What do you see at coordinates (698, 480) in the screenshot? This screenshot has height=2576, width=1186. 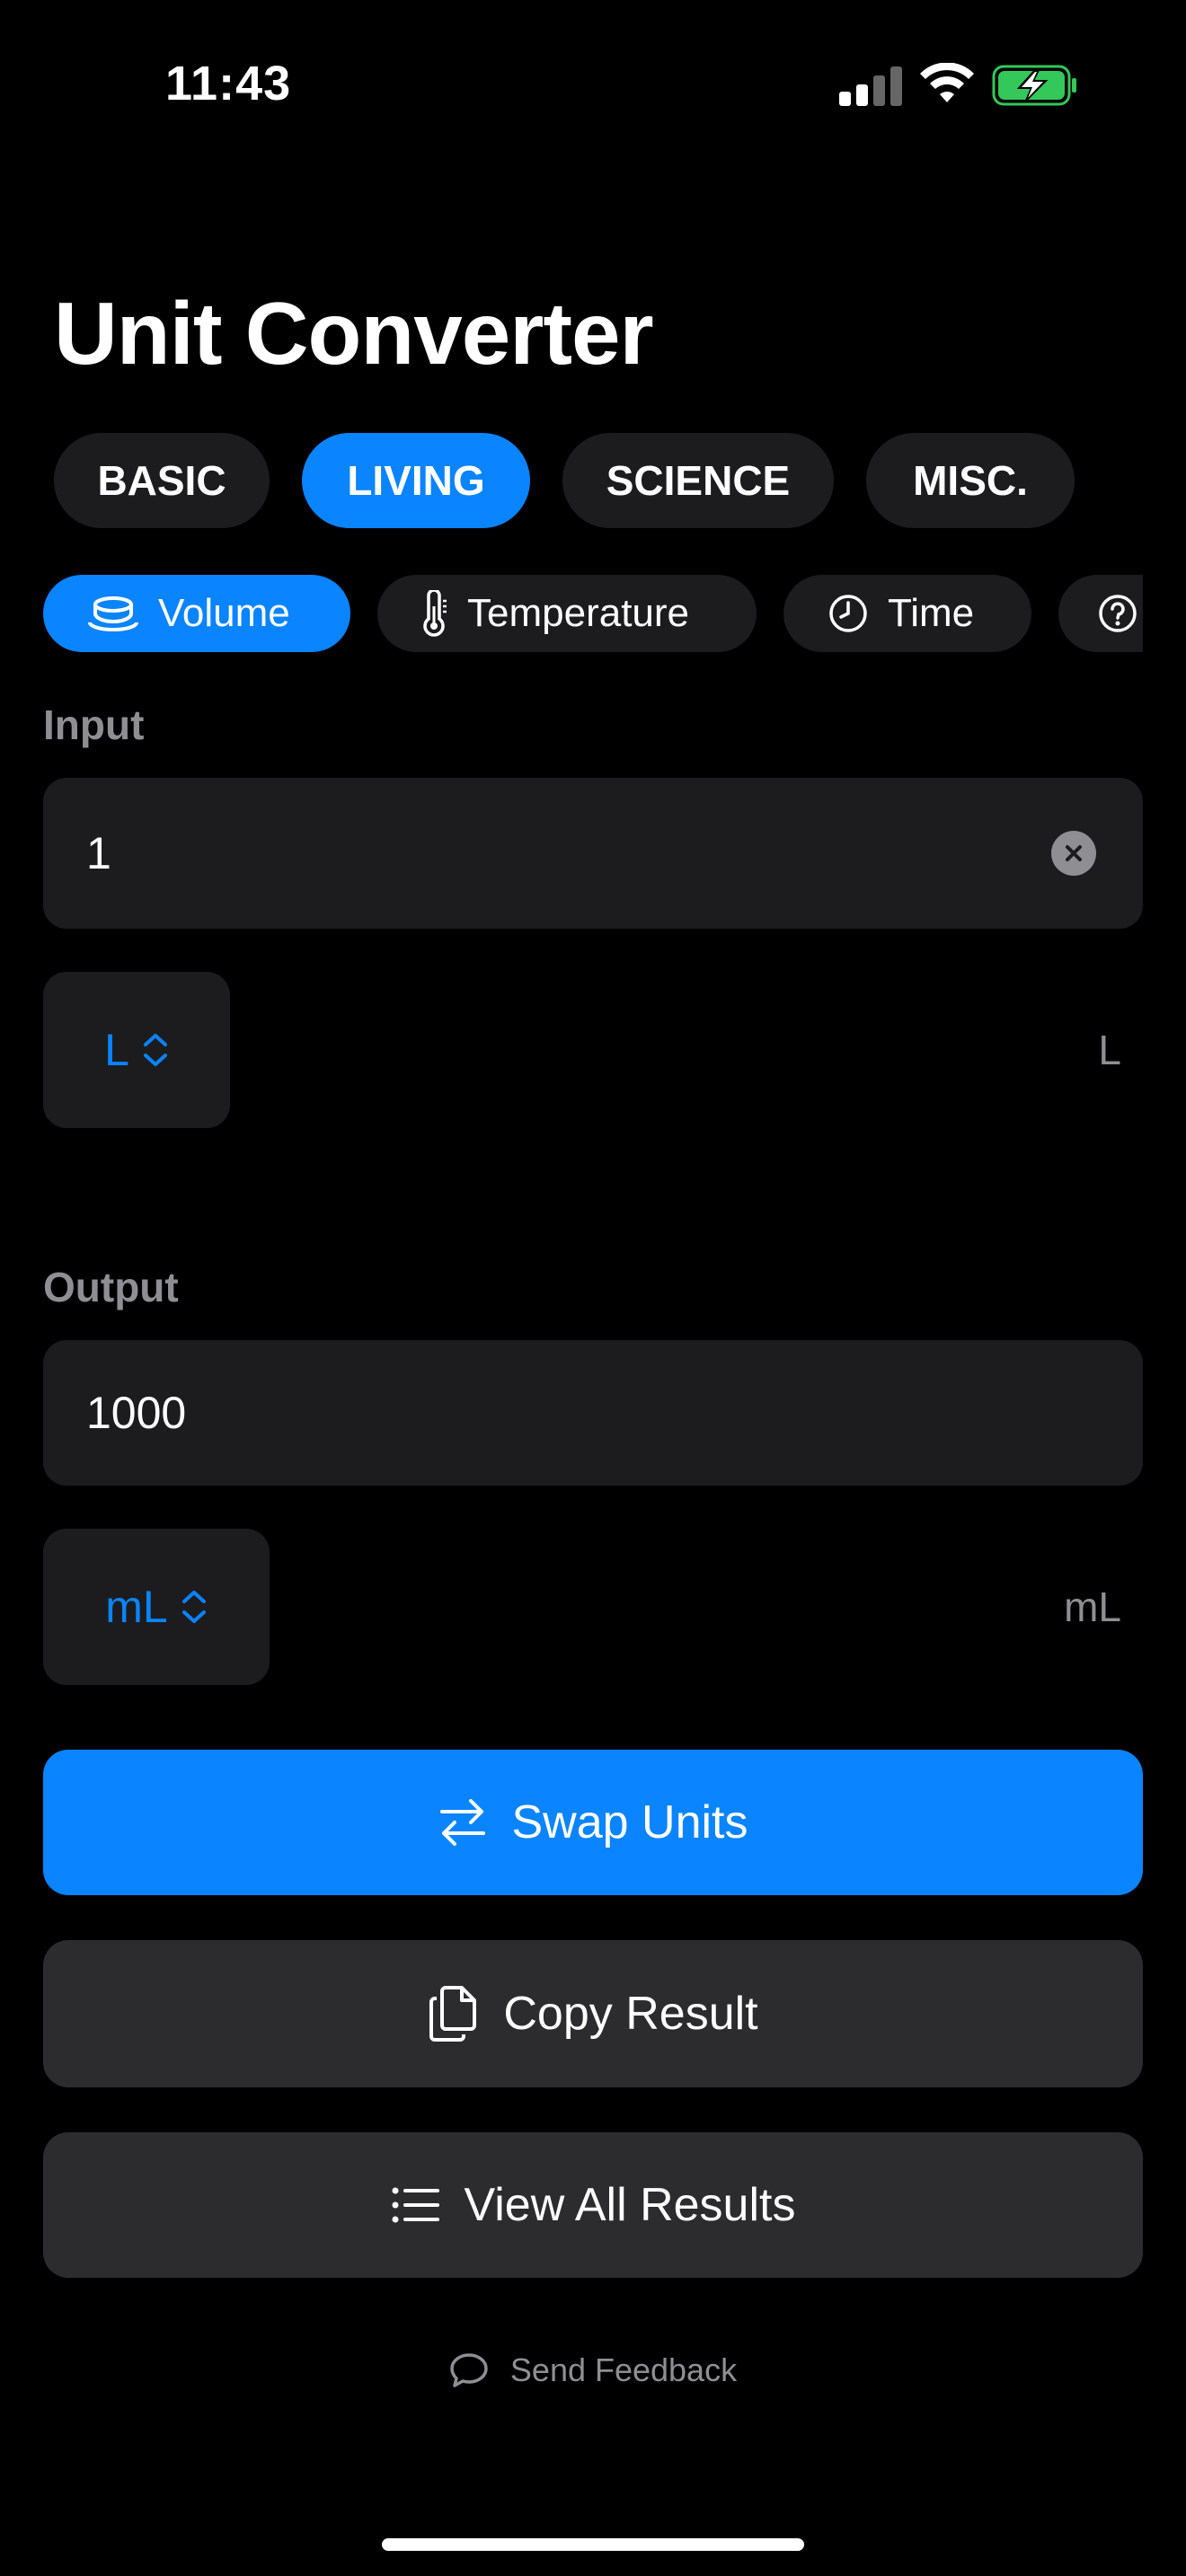 I see `category-science: SCIENCE` at bounding box center [698, 480].